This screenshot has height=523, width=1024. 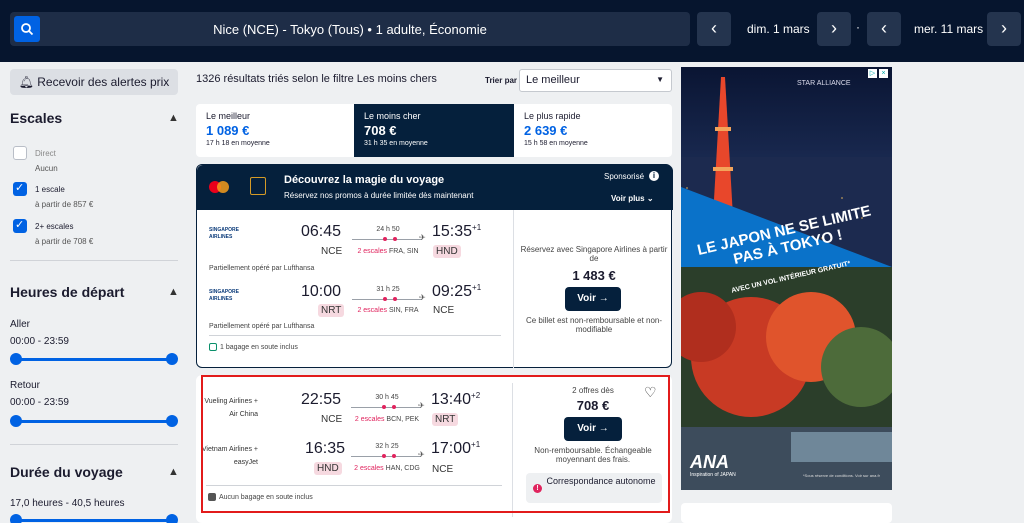 I want to click on see-more-label: Voir plus, so click(x=628, y=198).